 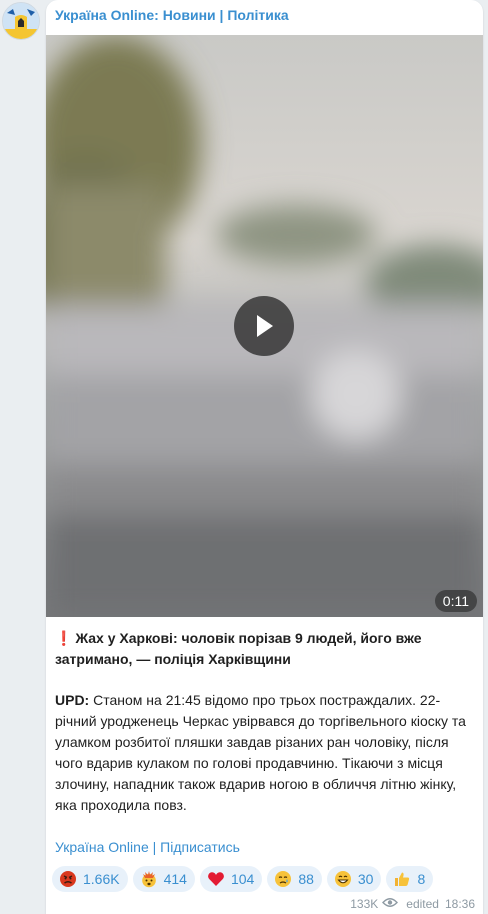 What do you see at coordinates (64, 638) in the screenshot?
I see `exclamation-icon: ❗` at bounding box center [64, 638].